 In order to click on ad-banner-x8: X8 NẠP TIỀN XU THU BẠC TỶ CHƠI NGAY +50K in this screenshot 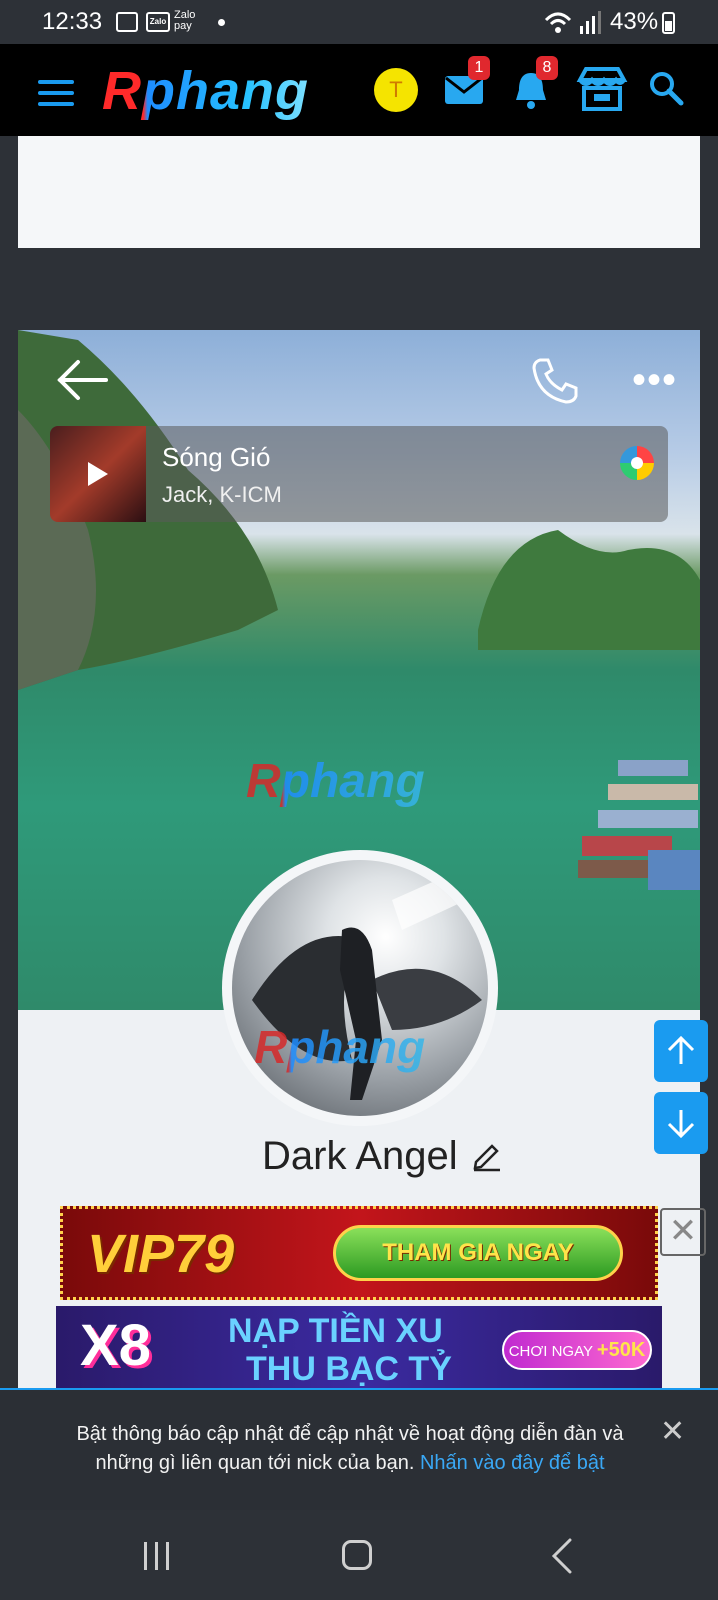, I will do `click(359, 1348)`.